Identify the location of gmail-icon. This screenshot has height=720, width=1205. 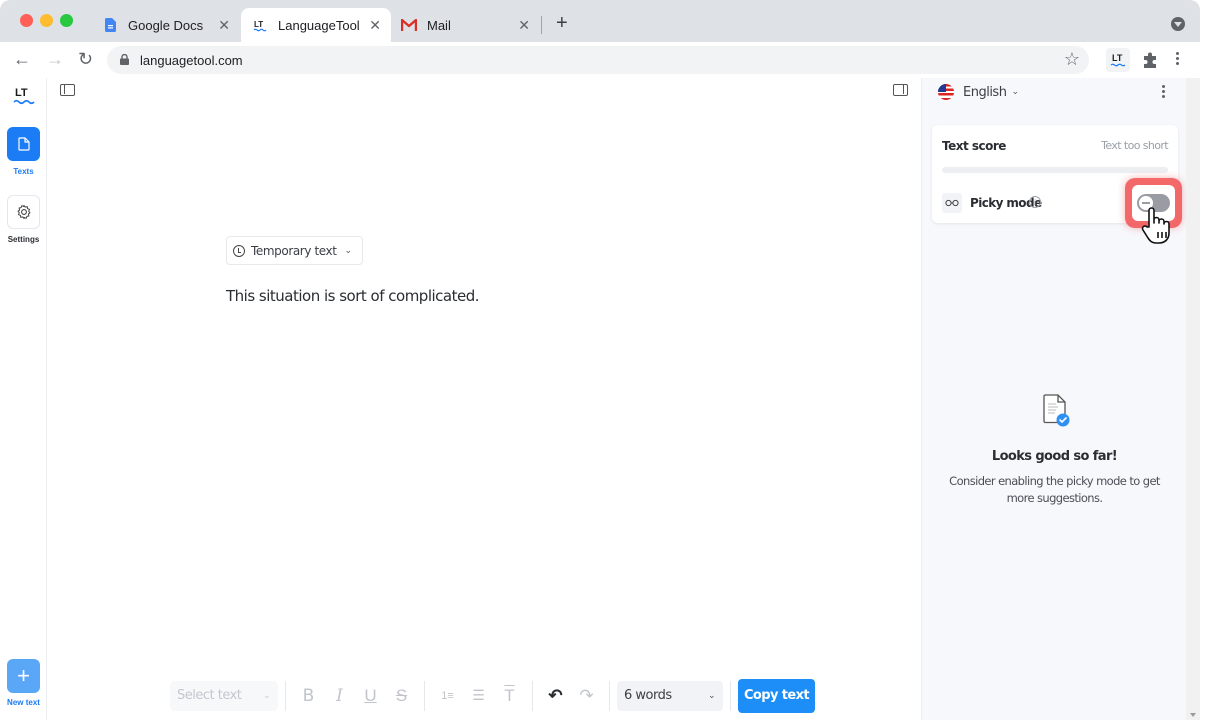
(409, 25).